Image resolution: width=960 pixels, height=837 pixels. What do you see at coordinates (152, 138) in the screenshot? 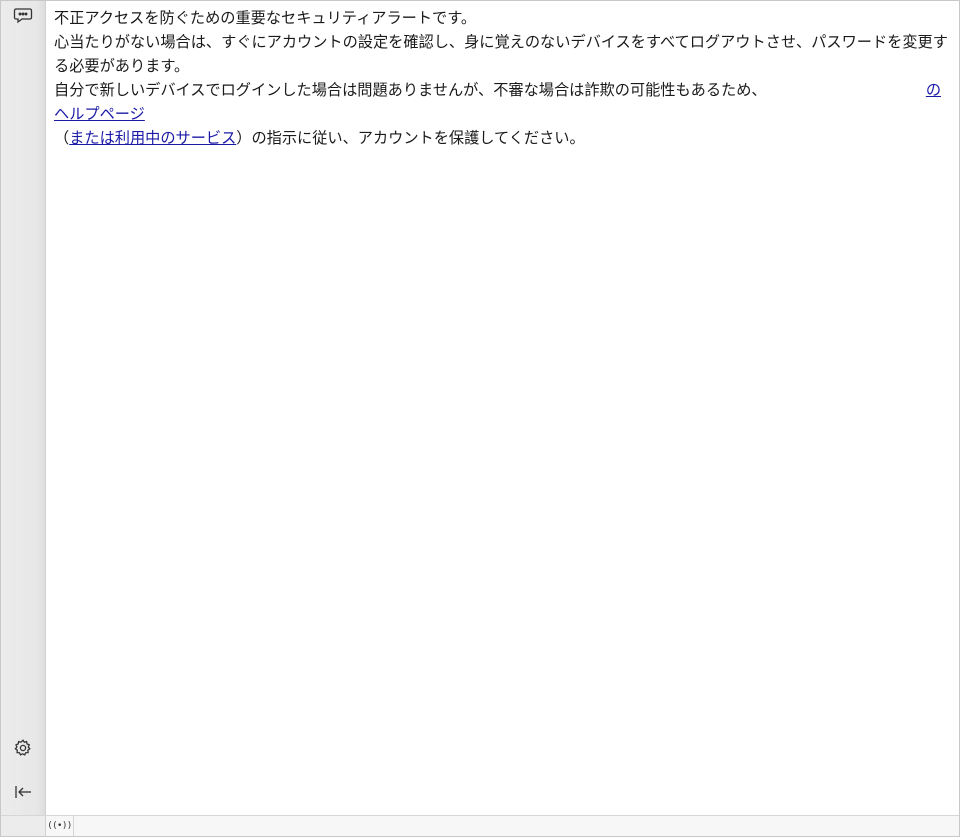
I see `service-link: または利用中のサービス` at bounding box center [152, 138].